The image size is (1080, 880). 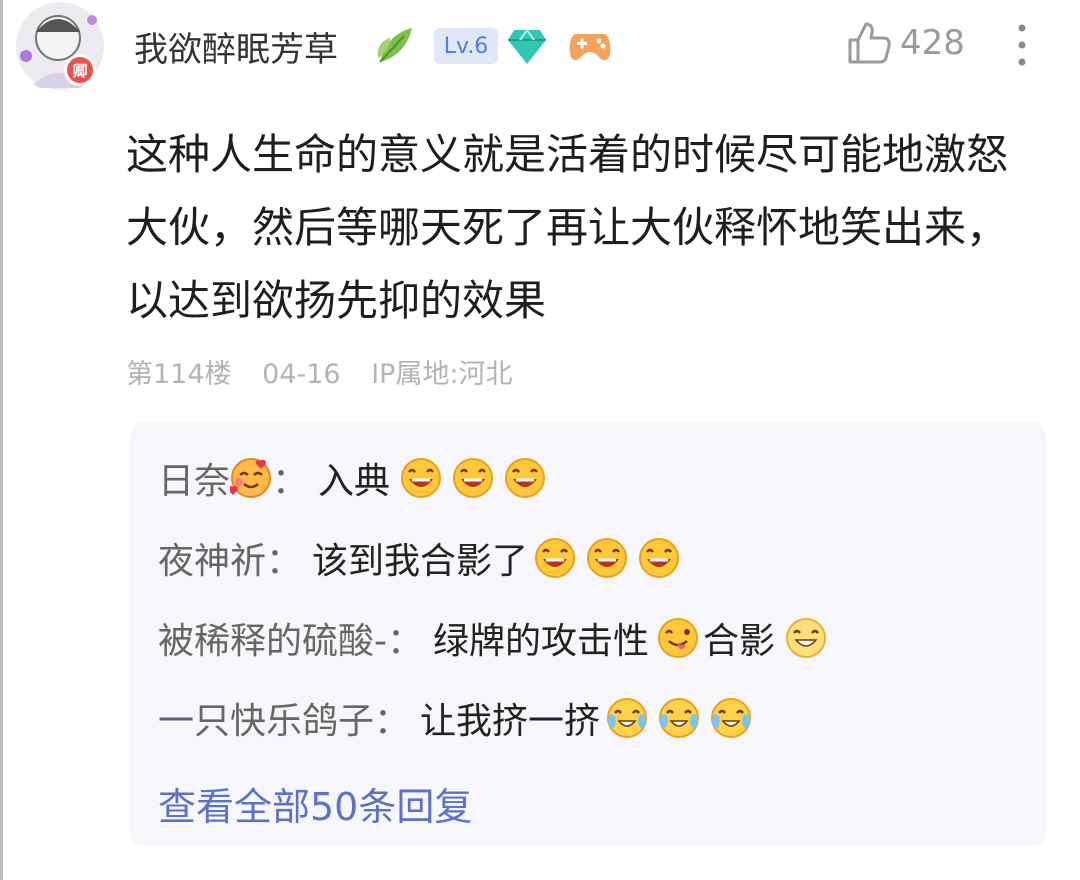 I want to click on view-all-replies-link: 查看全部50条回复, so click(x=315, y=803).